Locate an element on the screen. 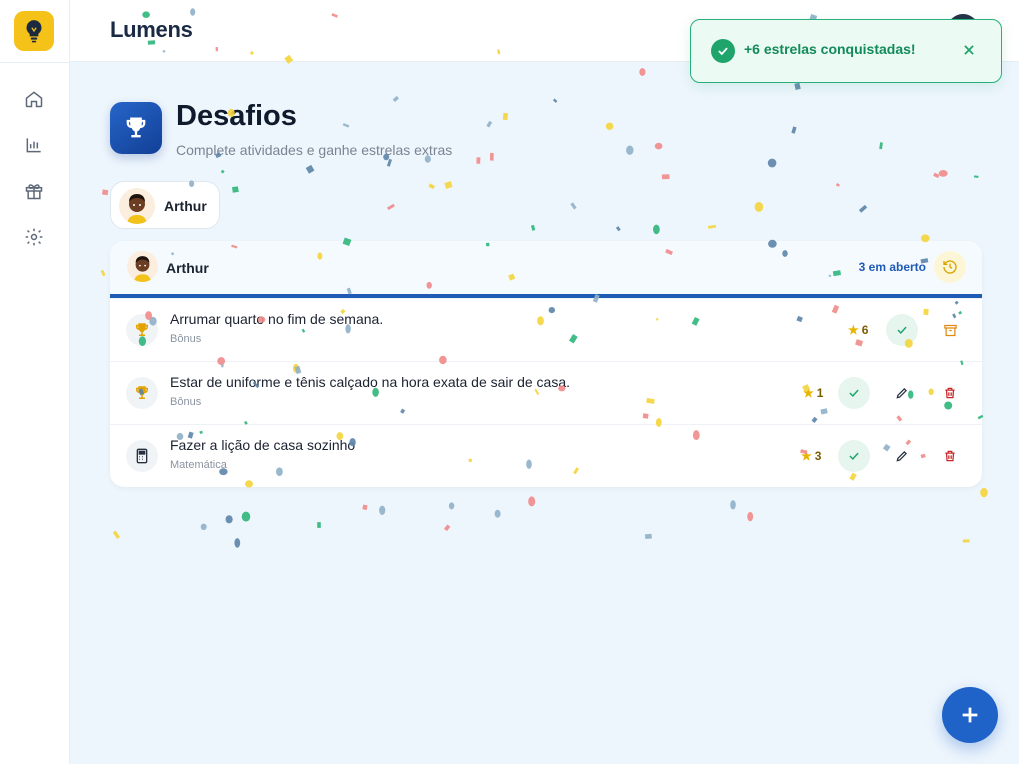  sidebar-divider is located at coordinates (35, 62).